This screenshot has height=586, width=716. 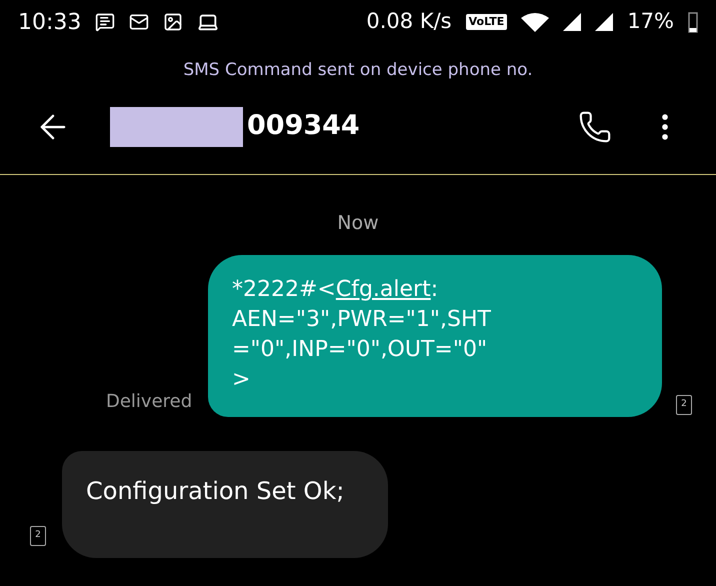 What do you see at coordinates (358, 223) in the screenshot?
I see `timestamp: Now` at bounding box center [358, 223].